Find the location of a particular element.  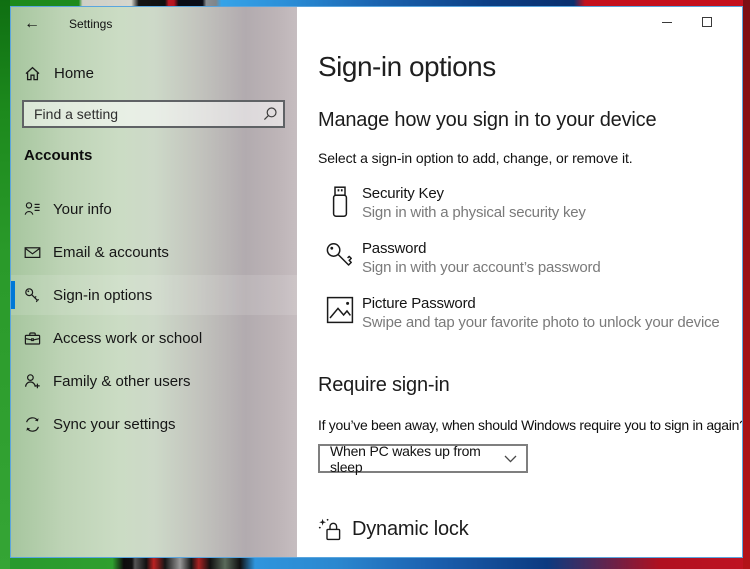

chevron-down-icon is located at coordinates (510, 459).